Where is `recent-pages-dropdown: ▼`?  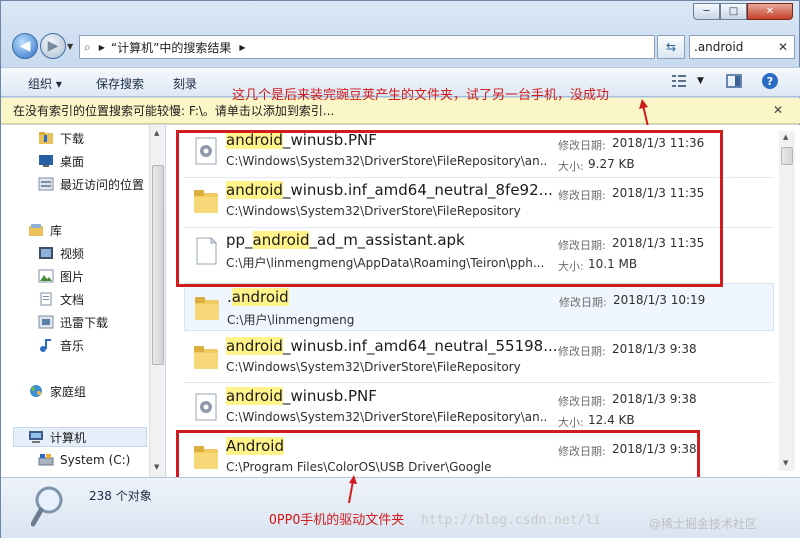
recent-pages-dropdown: ▼ is located at coordinates (70, 46).